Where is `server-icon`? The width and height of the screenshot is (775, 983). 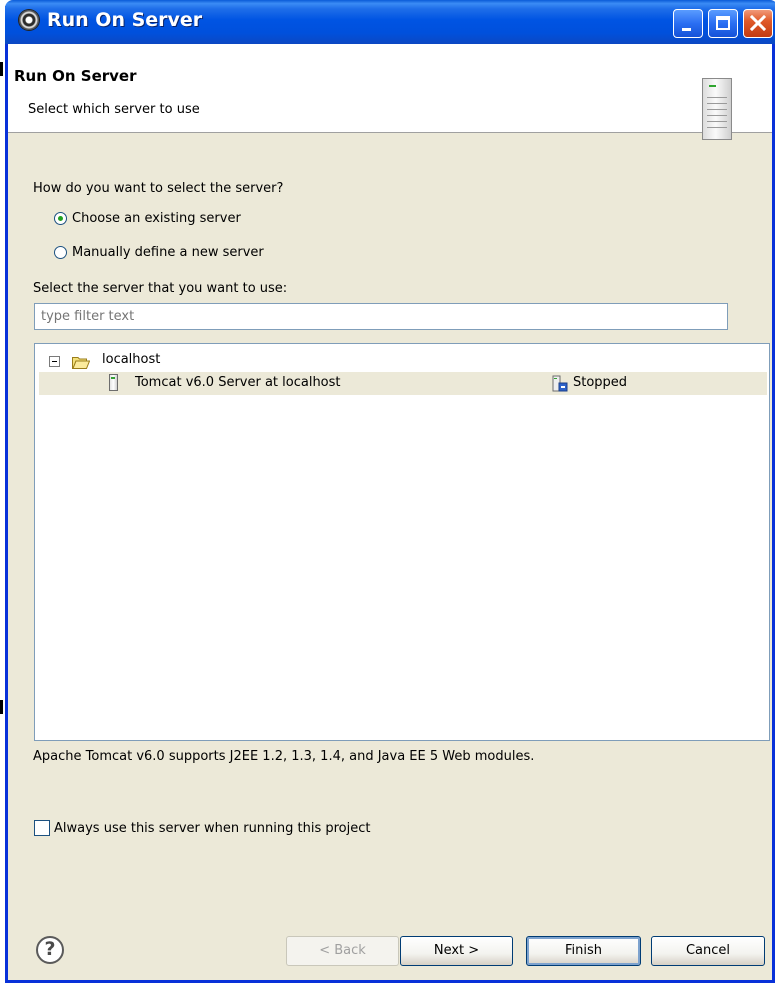
server-icon is located at coordinates (113, 382).